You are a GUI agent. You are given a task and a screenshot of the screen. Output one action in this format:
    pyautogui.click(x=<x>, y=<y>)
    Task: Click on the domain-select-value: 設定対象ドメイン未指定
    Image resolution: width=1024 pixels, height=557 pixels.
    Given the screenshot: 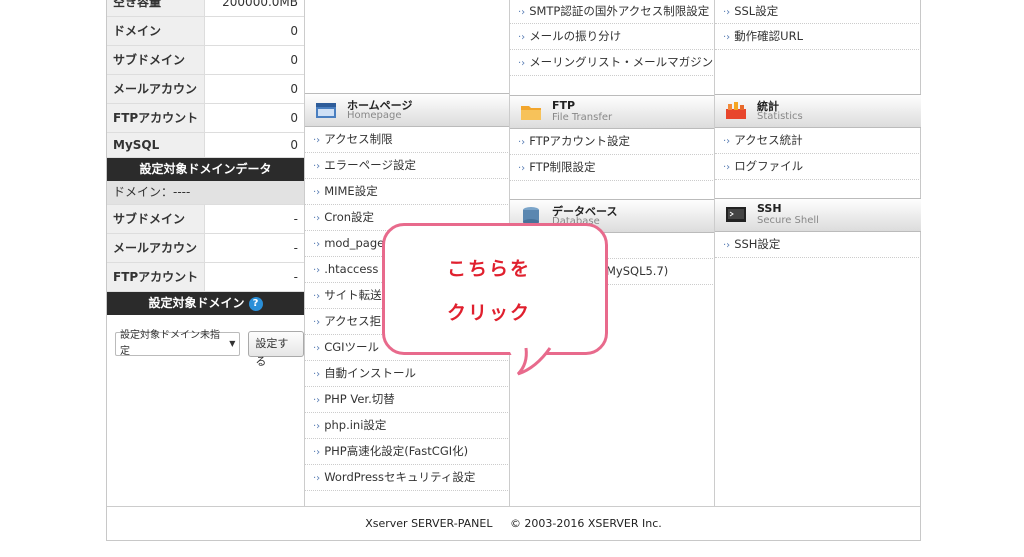 What is the action you would take?
    pyautogui.click(x=170, y=343)
    